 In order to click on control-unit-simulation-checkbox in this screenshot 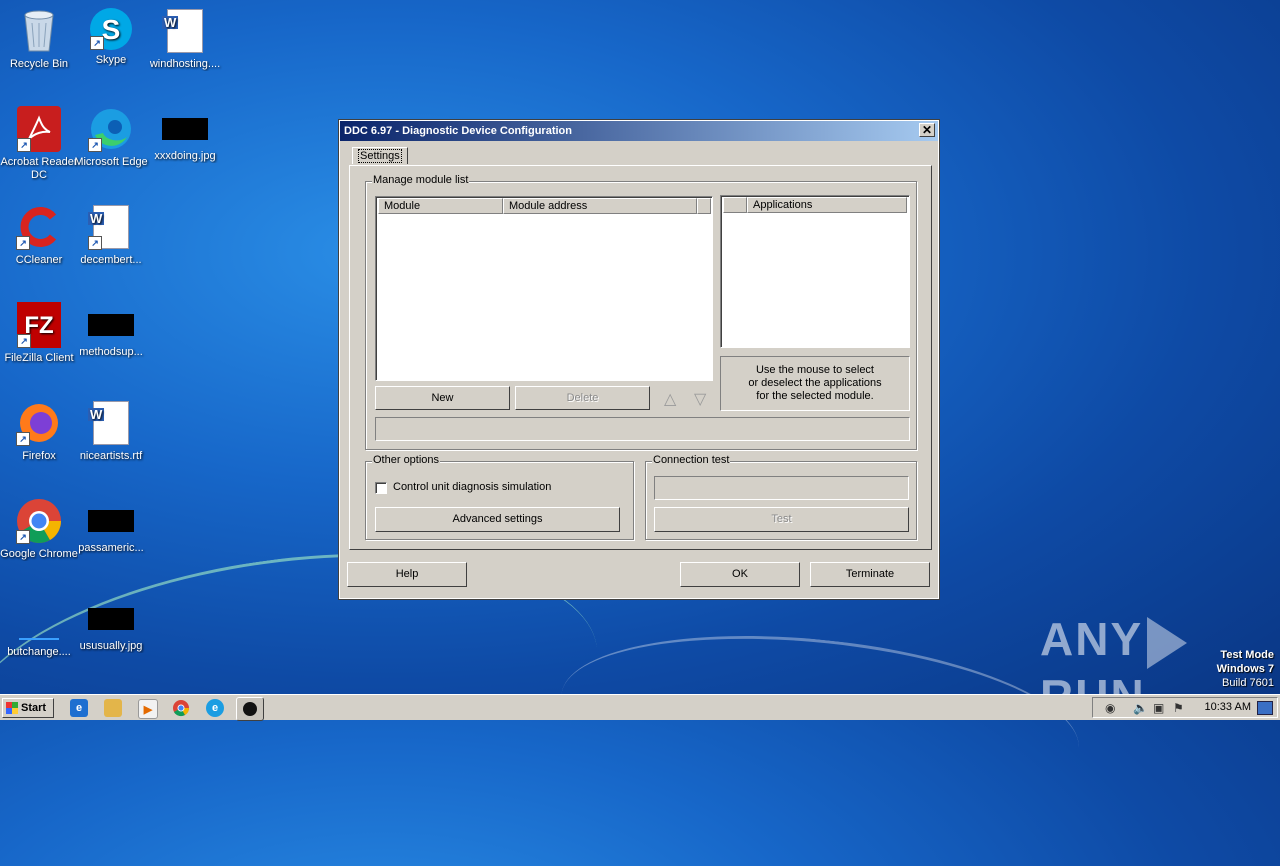, I will do `click(381, 488)`.